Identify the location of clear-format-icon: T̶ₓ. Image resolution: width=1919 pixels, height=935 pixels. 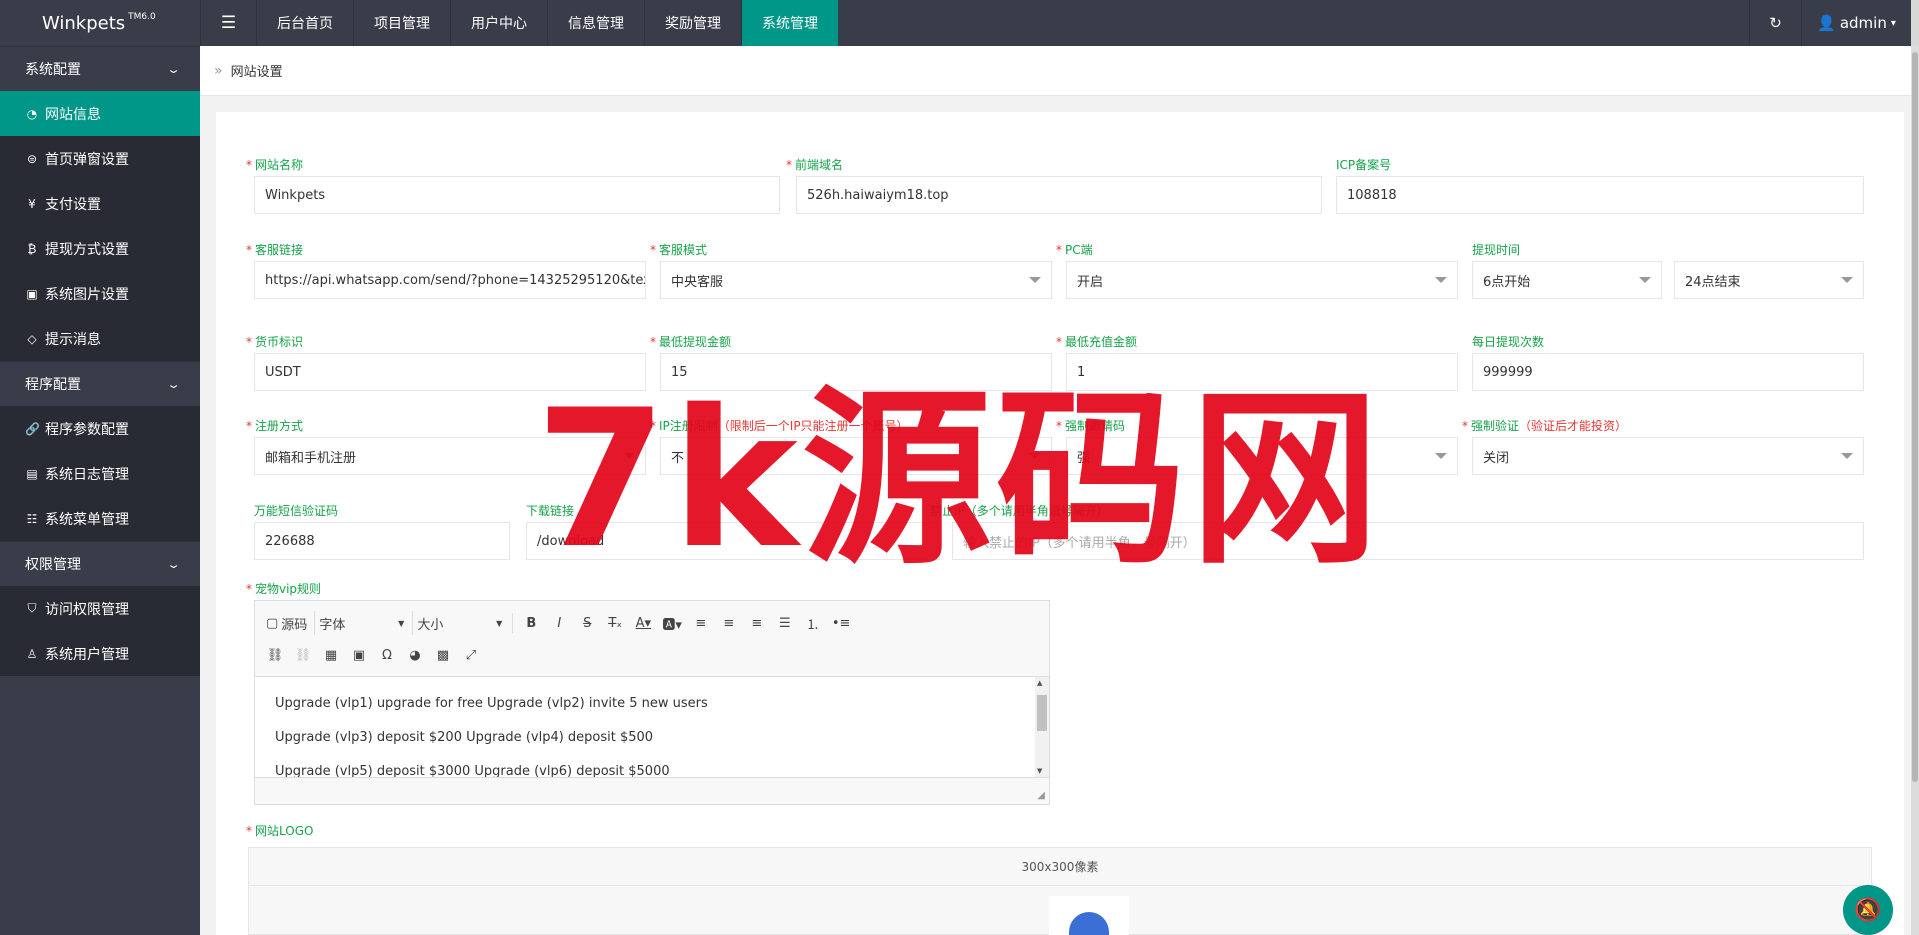
(615, 623).